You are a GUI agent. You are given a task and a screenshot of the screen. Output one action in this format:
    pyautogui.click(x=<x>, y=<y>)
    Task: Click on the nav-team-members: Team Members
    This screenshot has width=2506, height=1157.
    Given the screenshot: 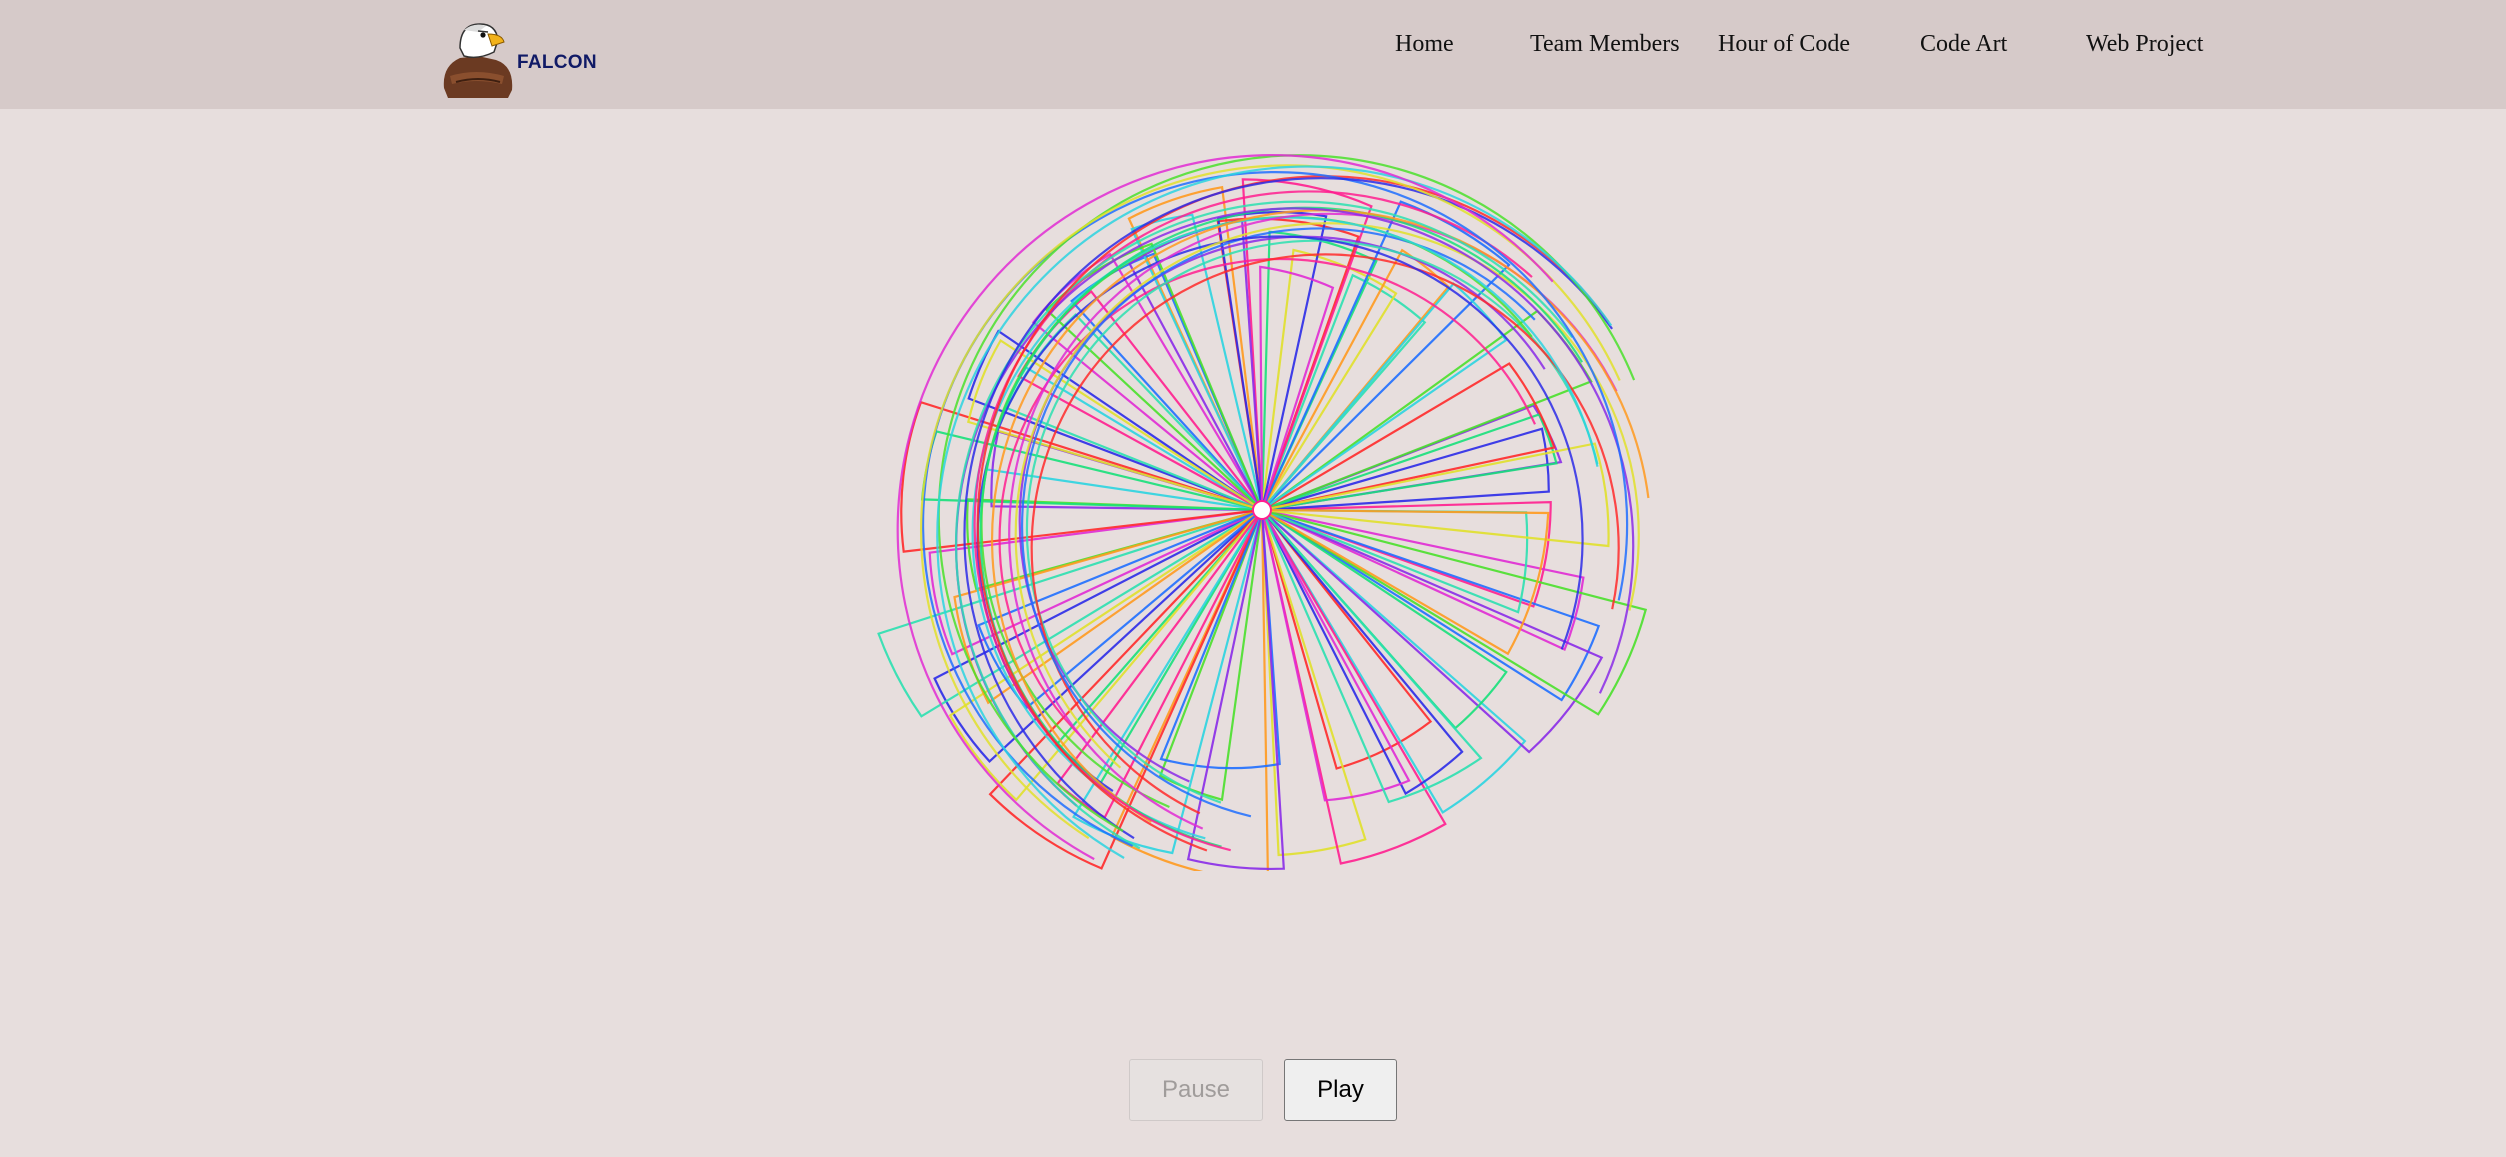 What is the action you would take?
    pyautogui.click(x=1605, y=44)
    